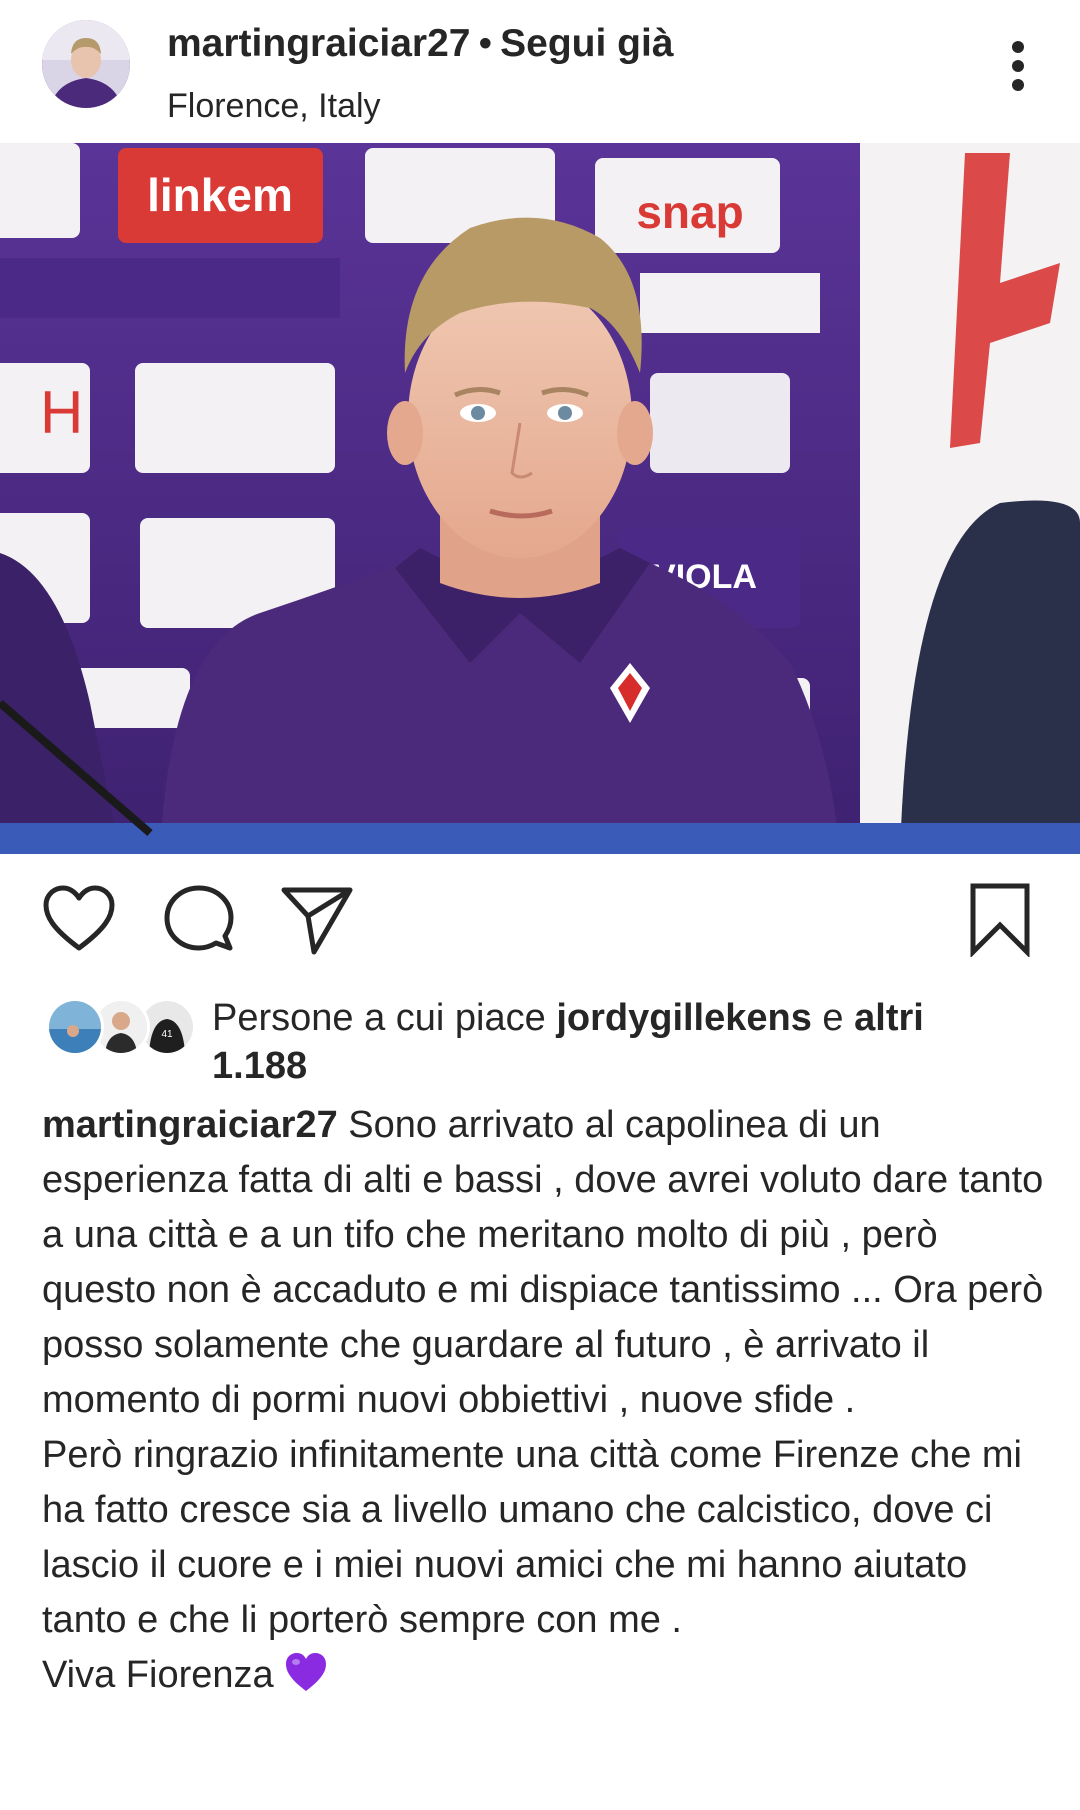  I want to click on username-line: martingraiciar27 • Segui già, so click(420, 44).